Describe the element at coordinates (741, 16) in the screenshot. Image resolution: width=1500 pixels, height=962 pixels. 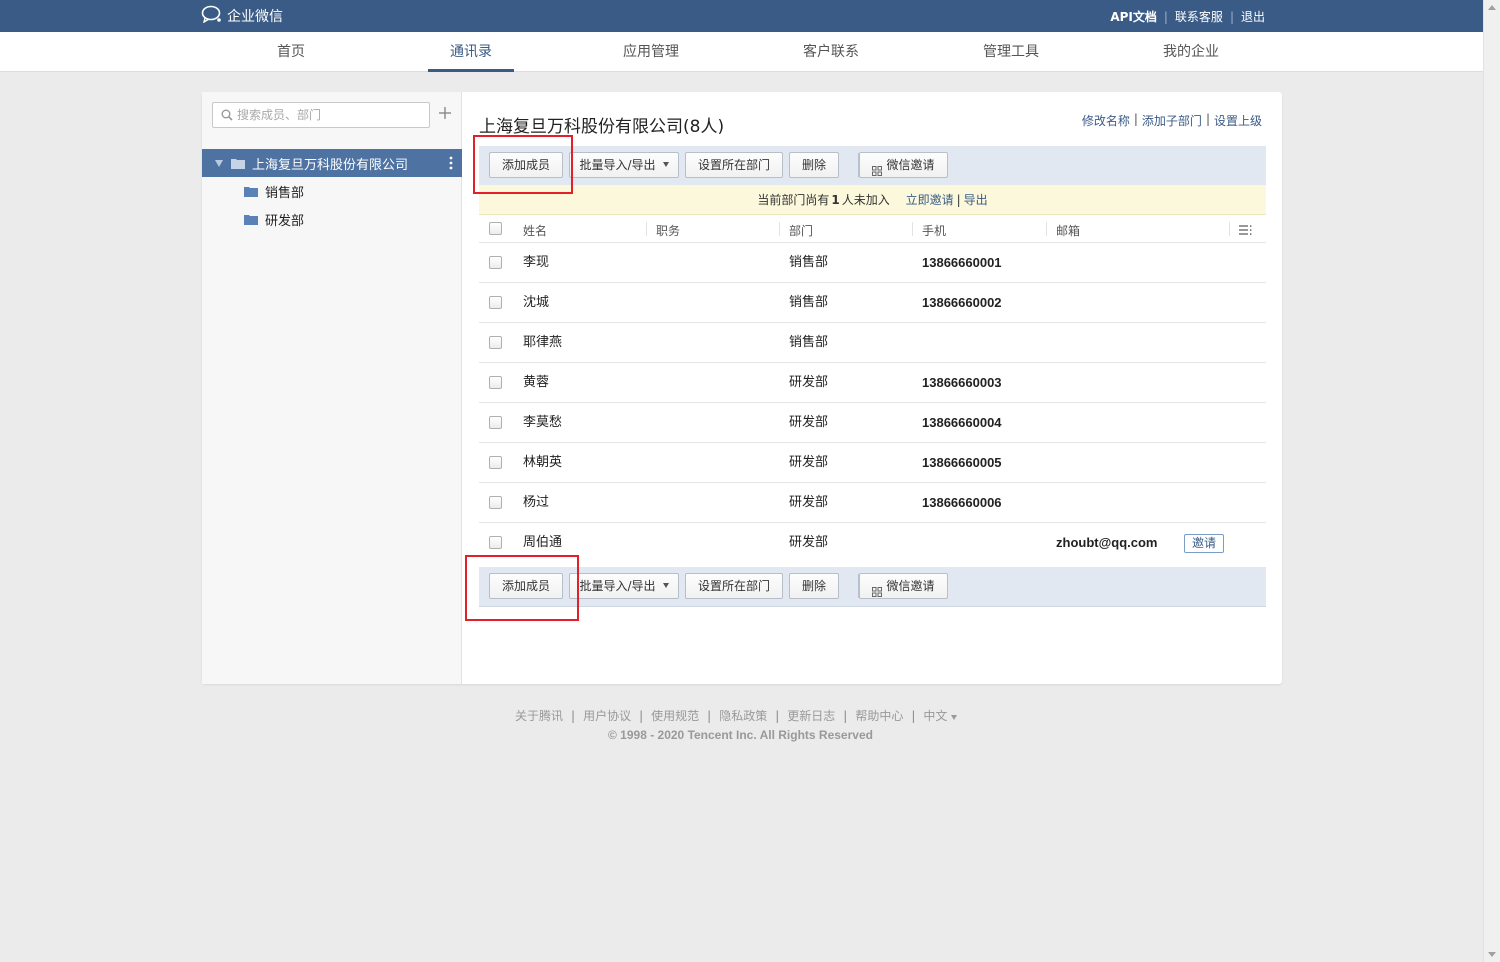
I see `top-header-bar: 企业微信 API文档 | 联系客服 | 退出` at that location.